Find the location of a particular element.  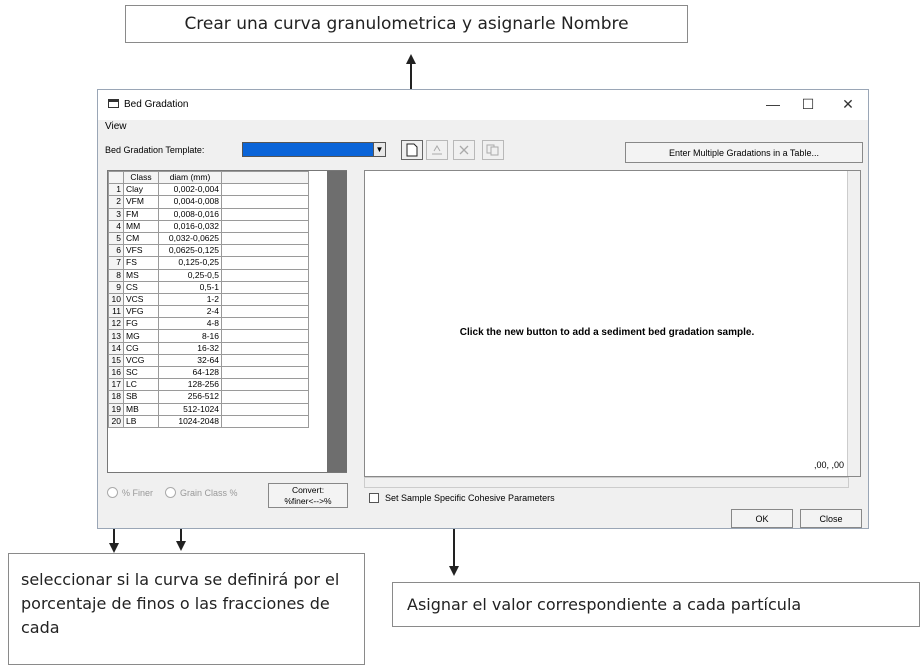

table-row: 16 SC 64-128 is located at coordinates (208, 372).